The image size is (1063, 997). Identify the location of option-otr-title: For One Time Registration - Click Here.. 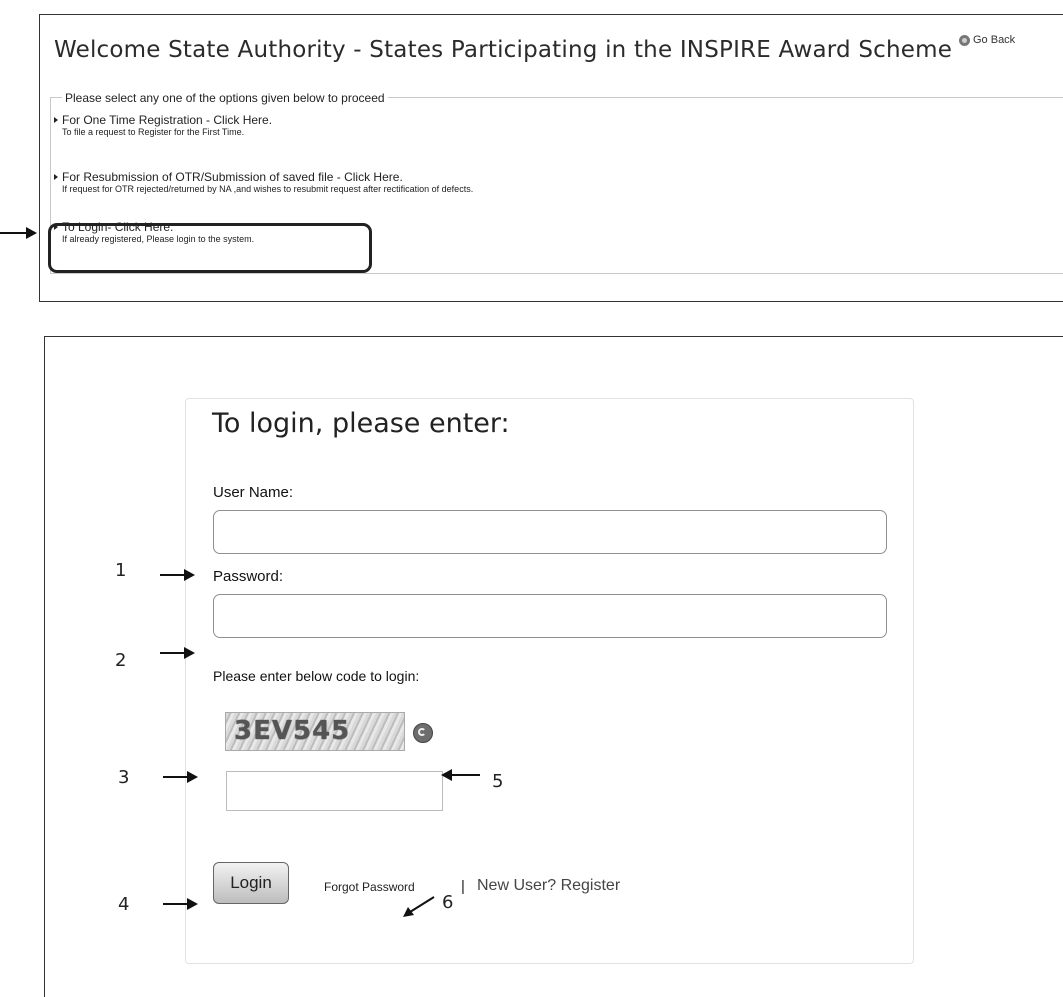
(167, 120).